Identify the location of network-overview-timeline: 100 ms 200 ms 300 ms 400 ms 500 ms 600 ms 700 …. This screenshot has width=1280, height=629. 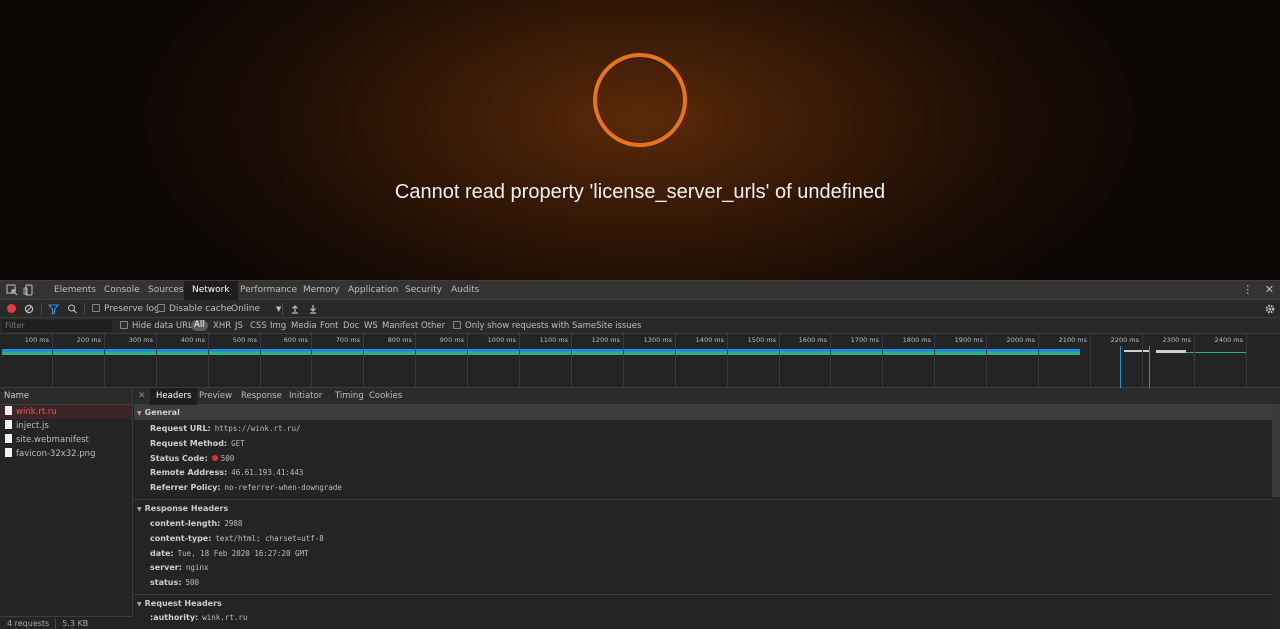
(640, 361).